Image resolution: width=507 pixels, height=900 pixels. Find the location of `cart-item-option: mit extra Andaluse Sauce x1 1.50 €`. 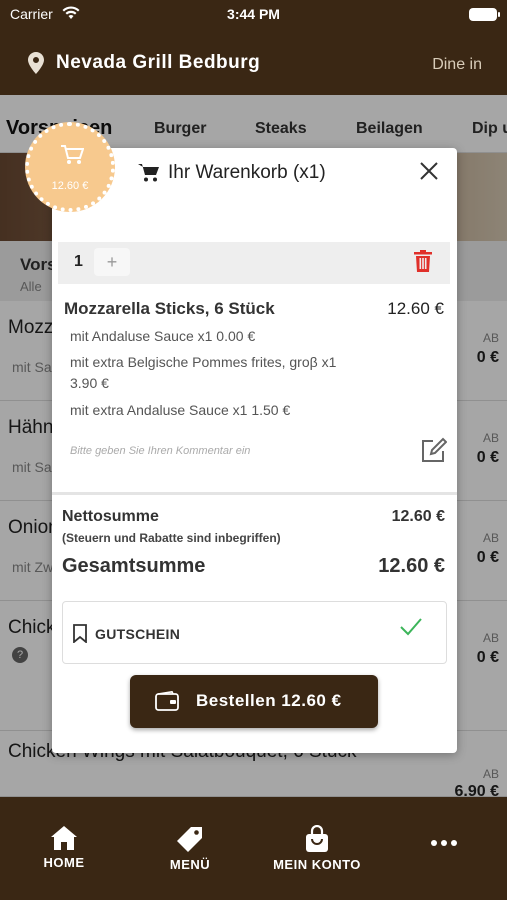

cart-item-option: mit extra Andaluse Sauce x1 1.50 € is located at coordinates (180, 410).